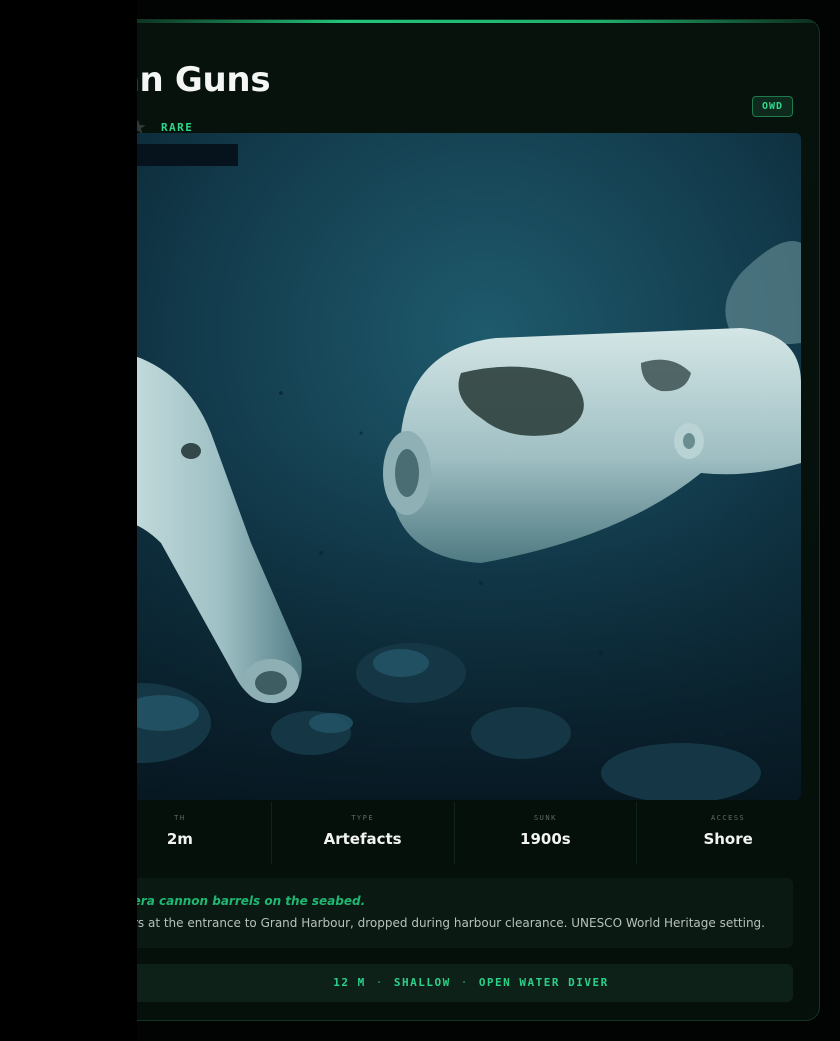 The width and height of the screenshot is (840, 1041). I want to click on card-accent-bar, so click(454, 21).